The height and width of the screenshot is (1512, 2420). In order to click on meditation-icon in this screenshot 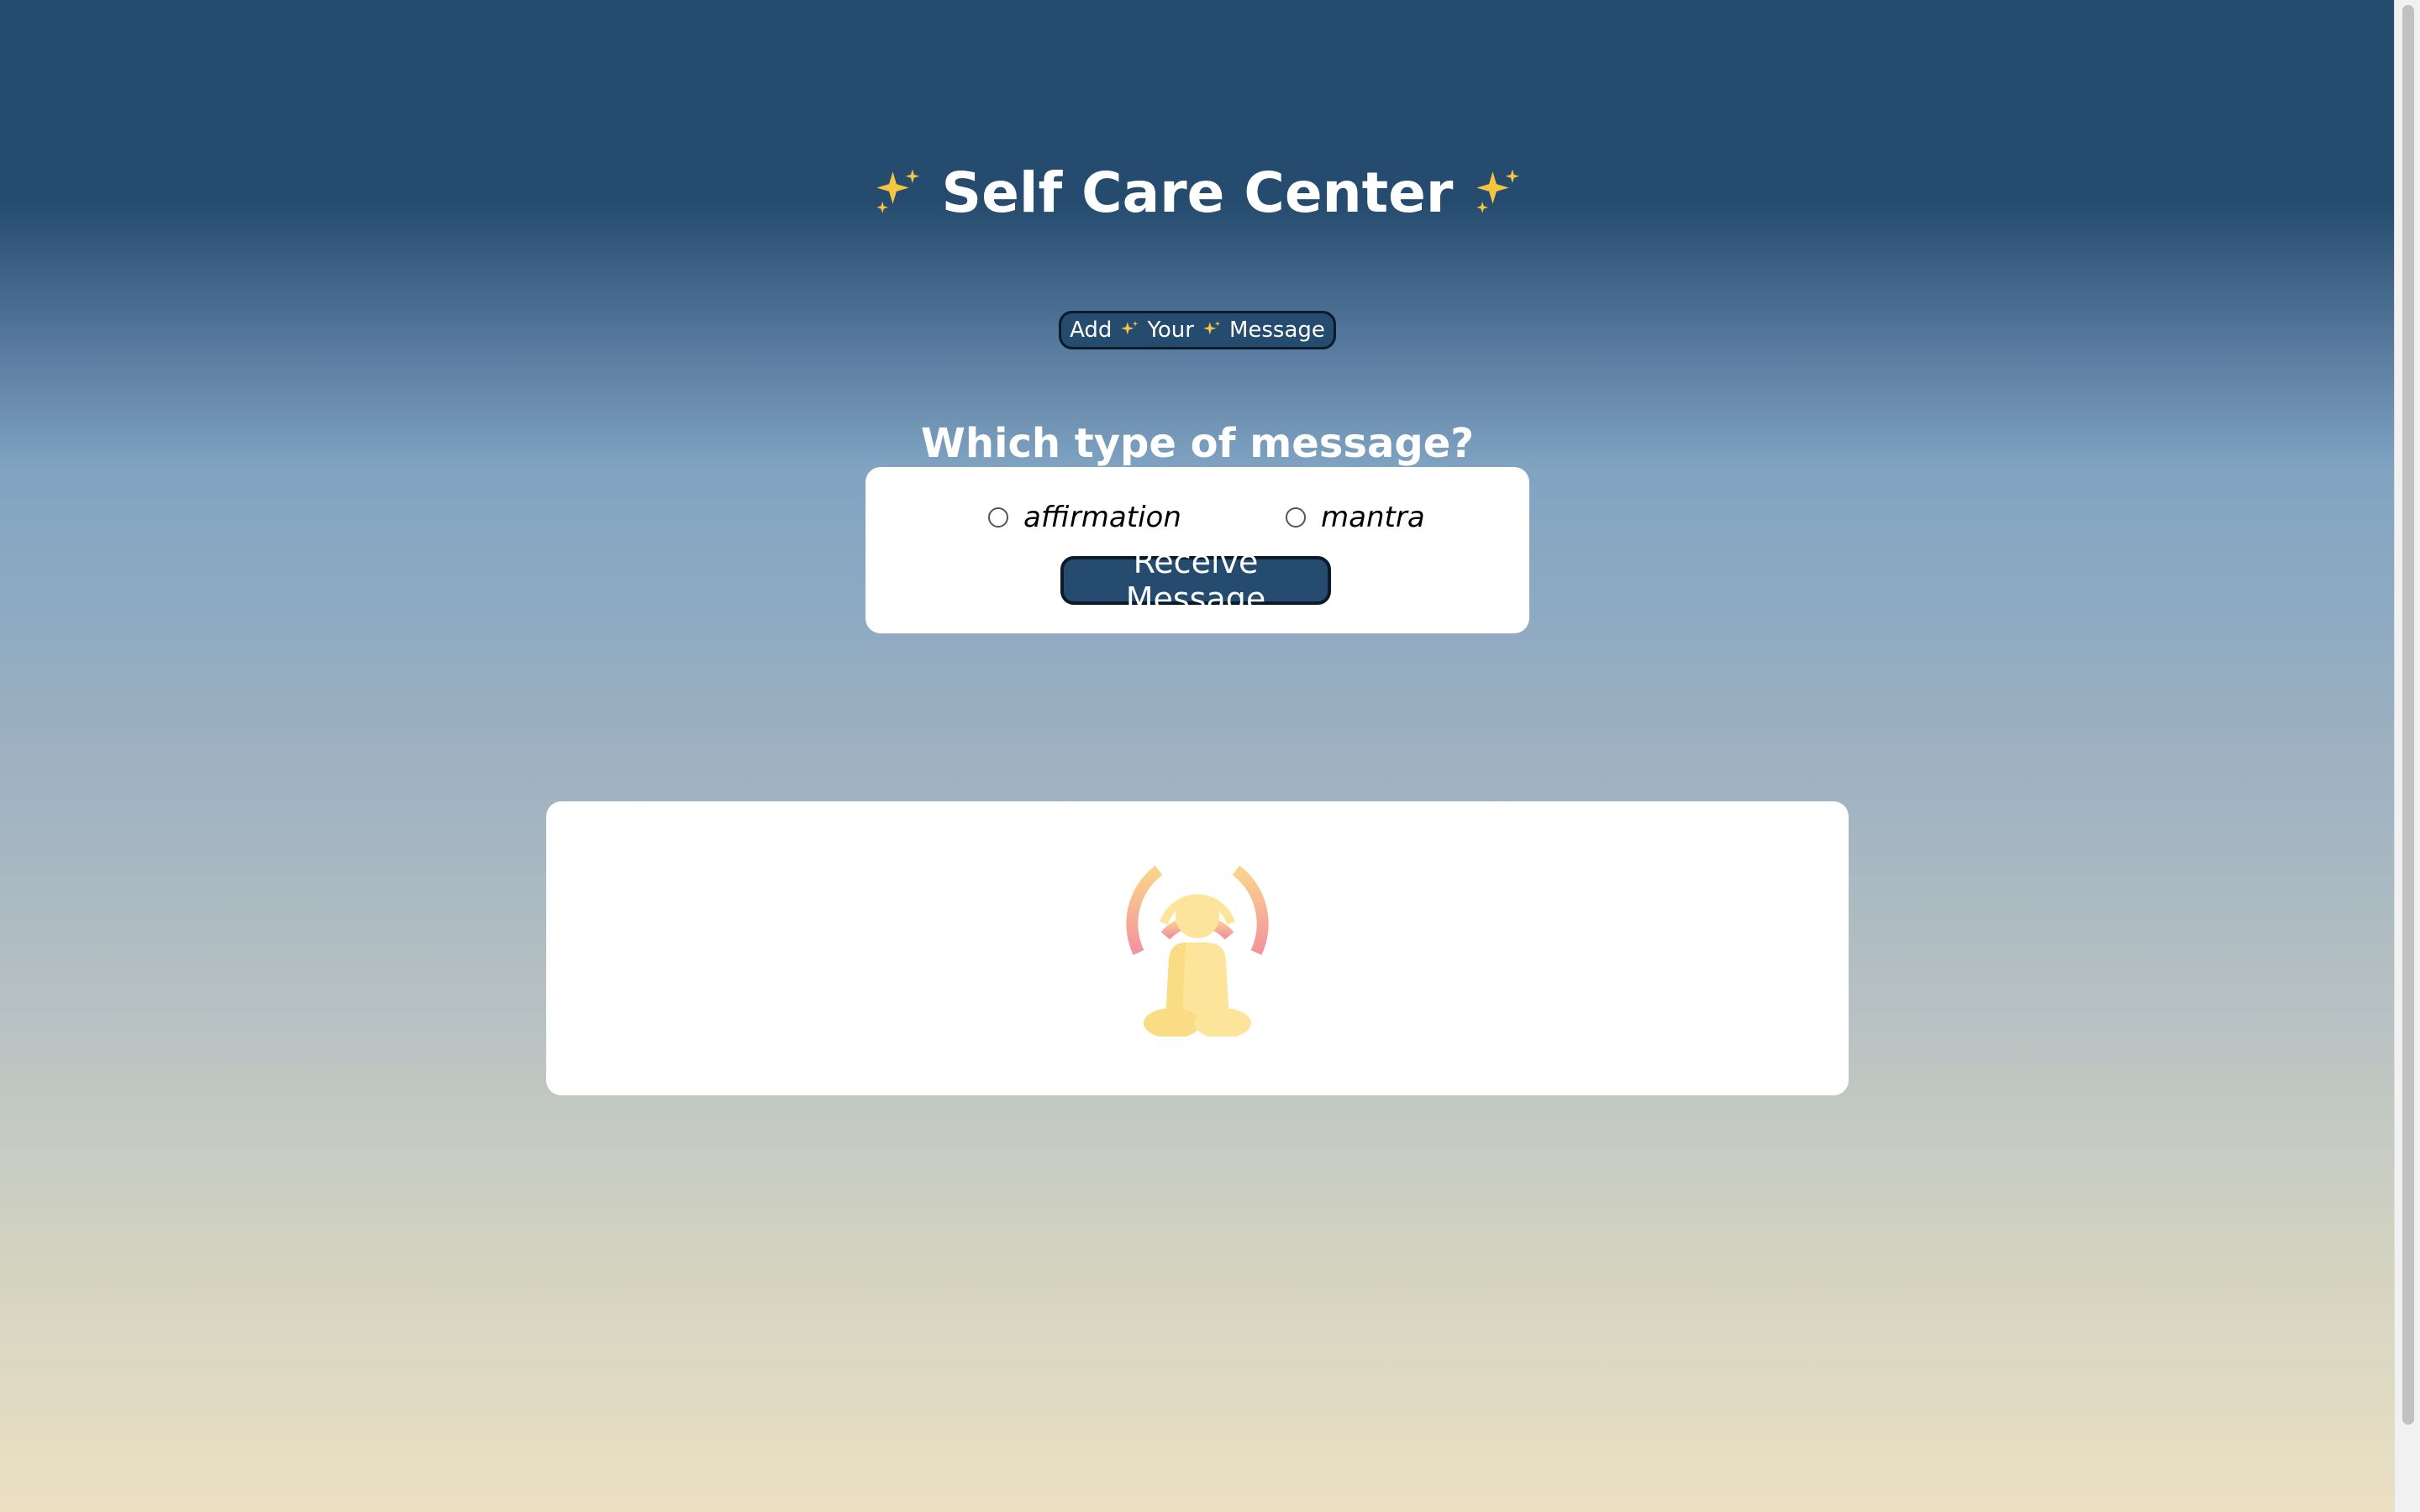, I will do `click(1197, 951)`.